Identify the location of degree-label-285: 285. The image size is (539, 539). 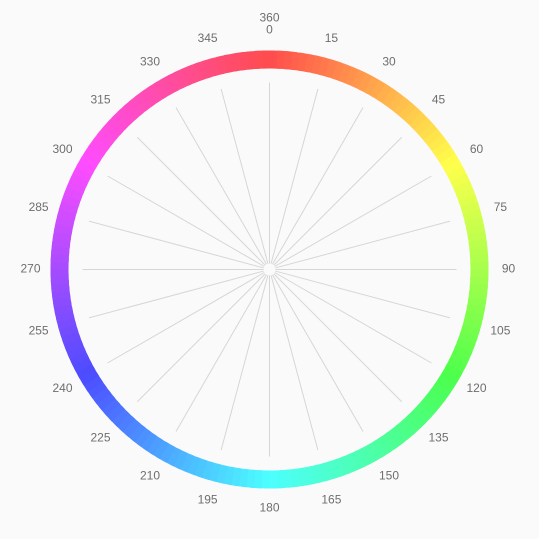
(39, 207).